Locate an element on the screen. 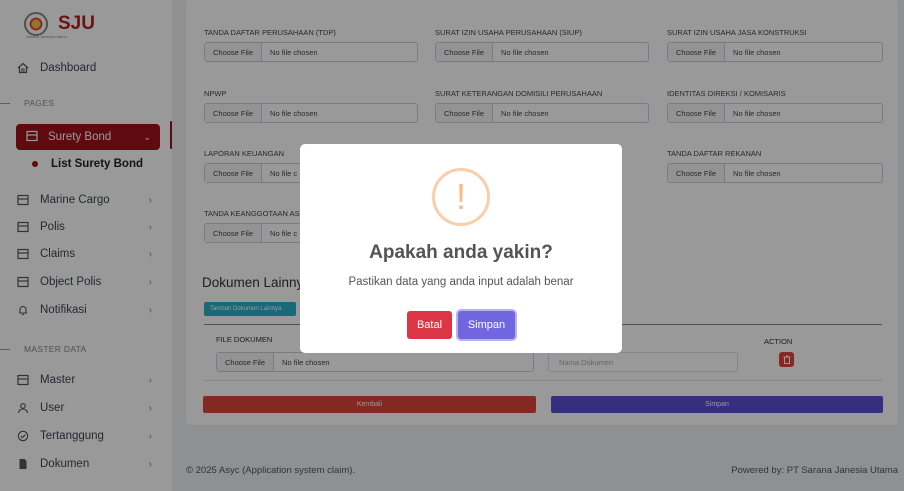 Image resolution: width=904 pixels, height=491 pixels. cancel-button: Batal is located at coordinates (429, 325).